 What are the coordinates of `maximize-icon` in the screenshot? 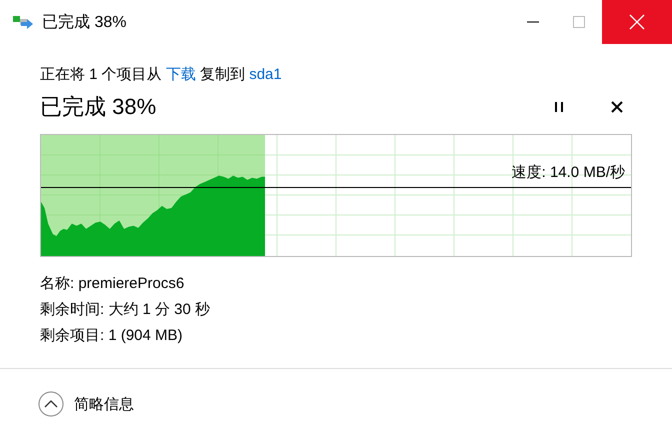 It's located at (579, 22).